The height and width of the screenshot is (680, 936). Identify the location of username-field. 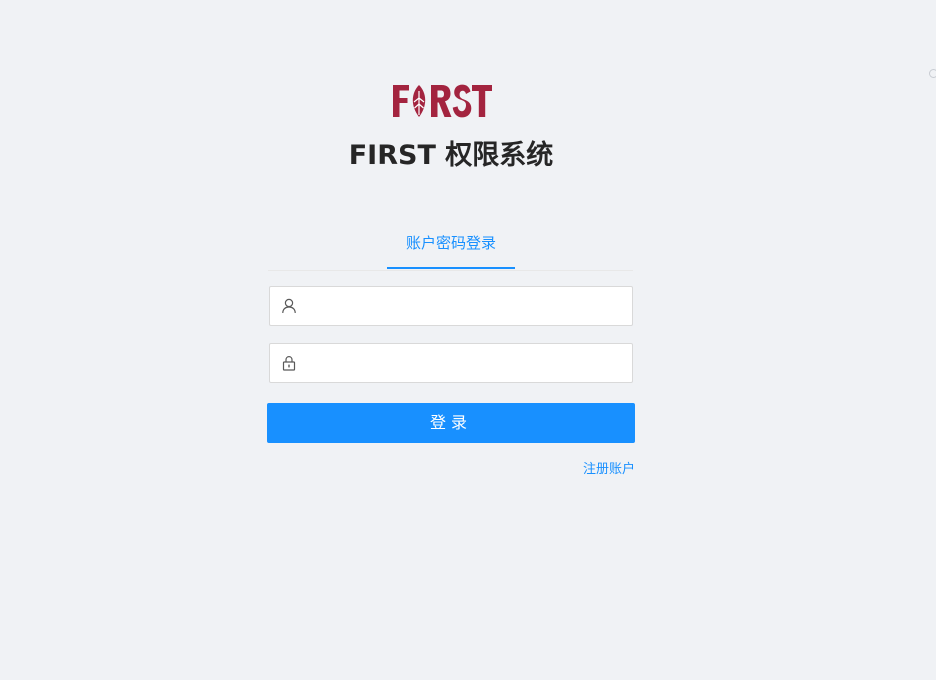
(451, 306).